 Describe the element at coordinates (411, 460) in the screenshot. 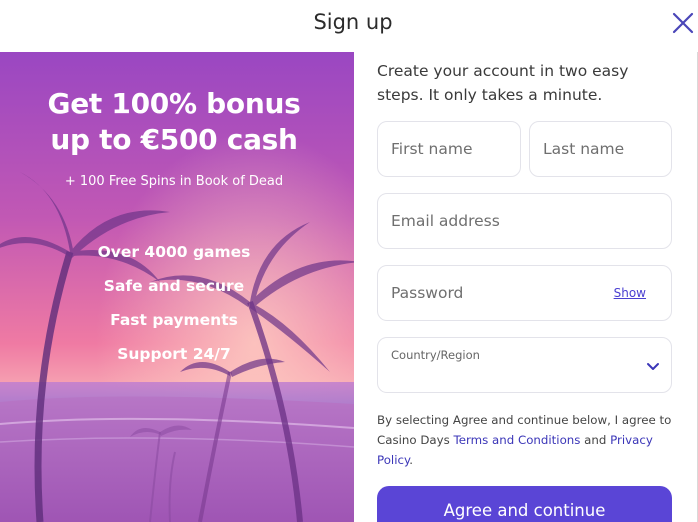

I see `legal-suffix: .` at that location.